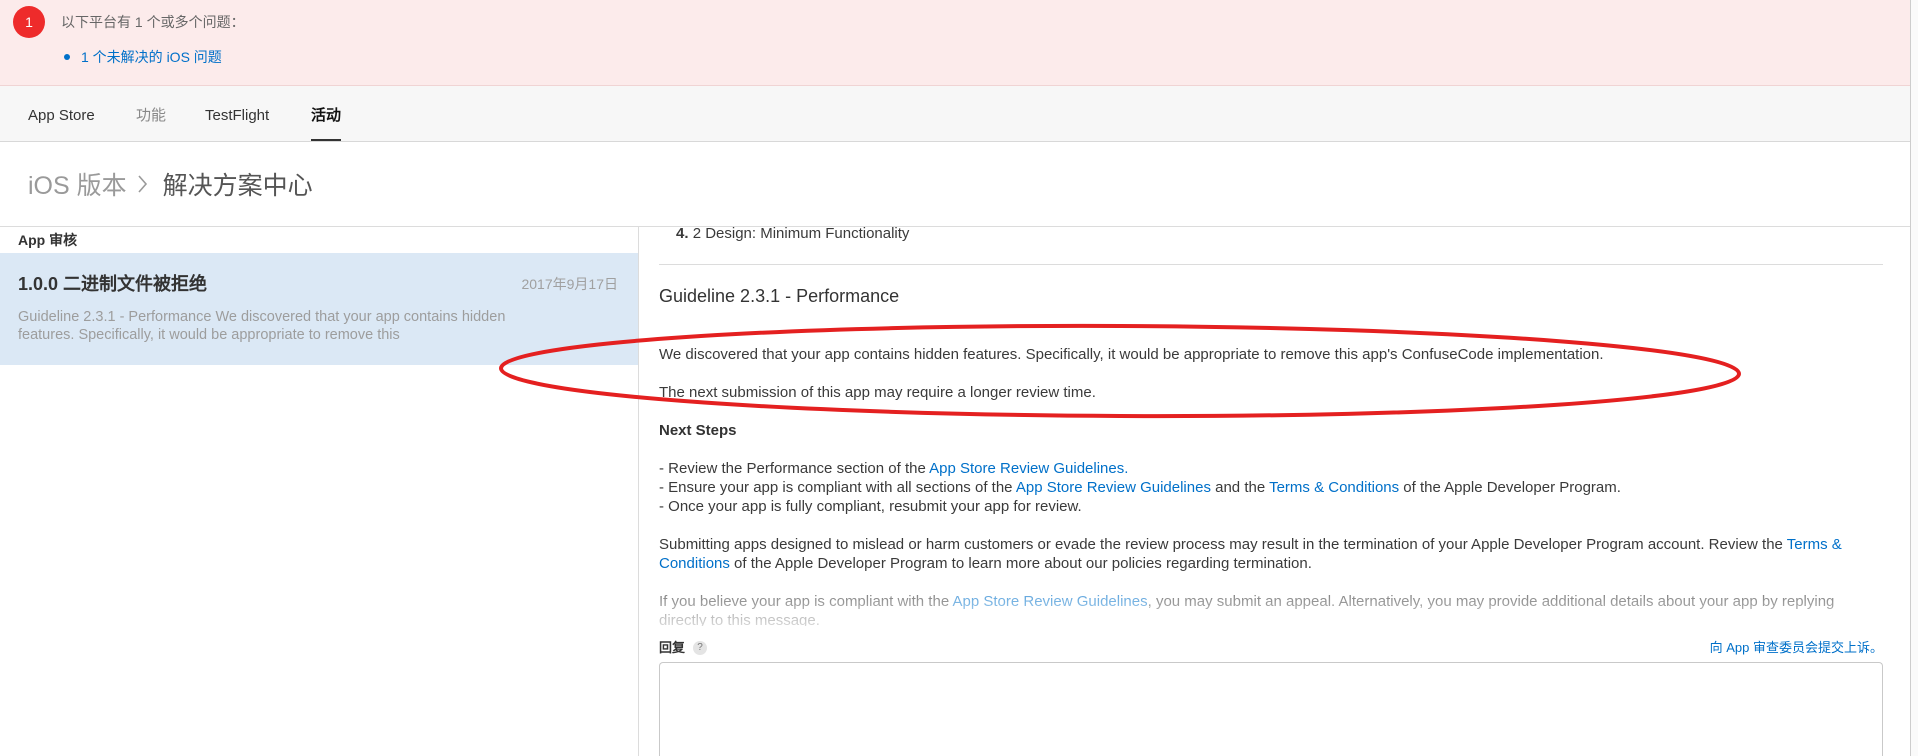 The width and height of the screenshot is (1918, 756). Describe the element at coordinates (77, 184) in the screenshot. I see `breadcrumb-ios-versions: iOS 版本` at that location.